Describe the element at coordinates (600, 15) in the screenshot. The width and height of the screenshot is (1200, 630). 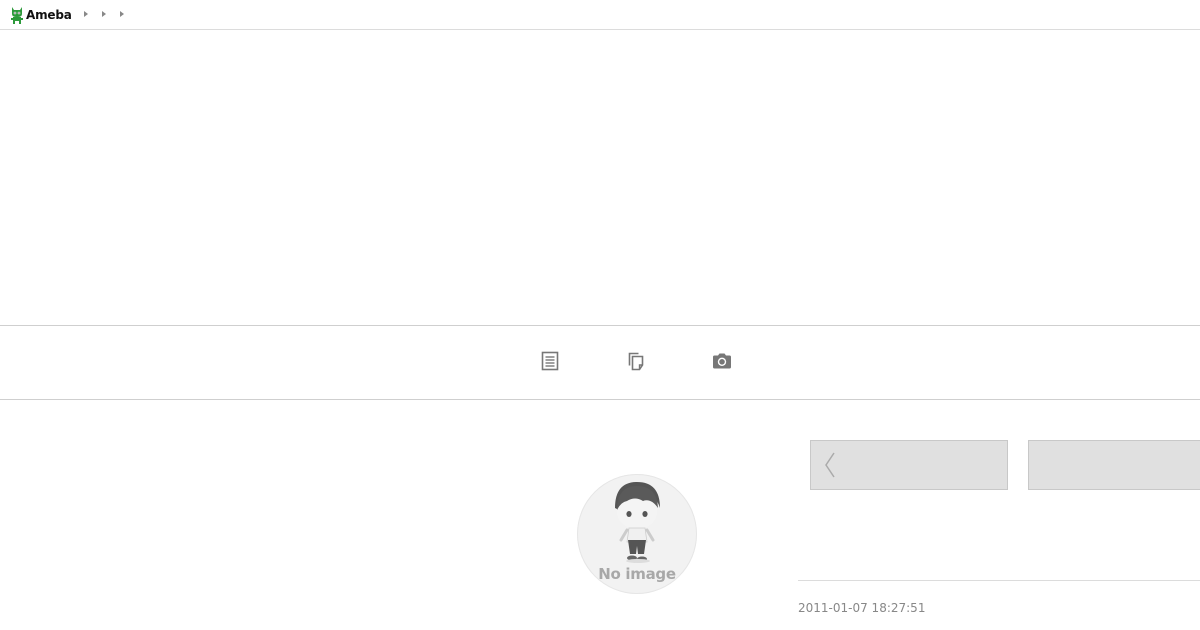
I see `top-header: Ameba` at that location.